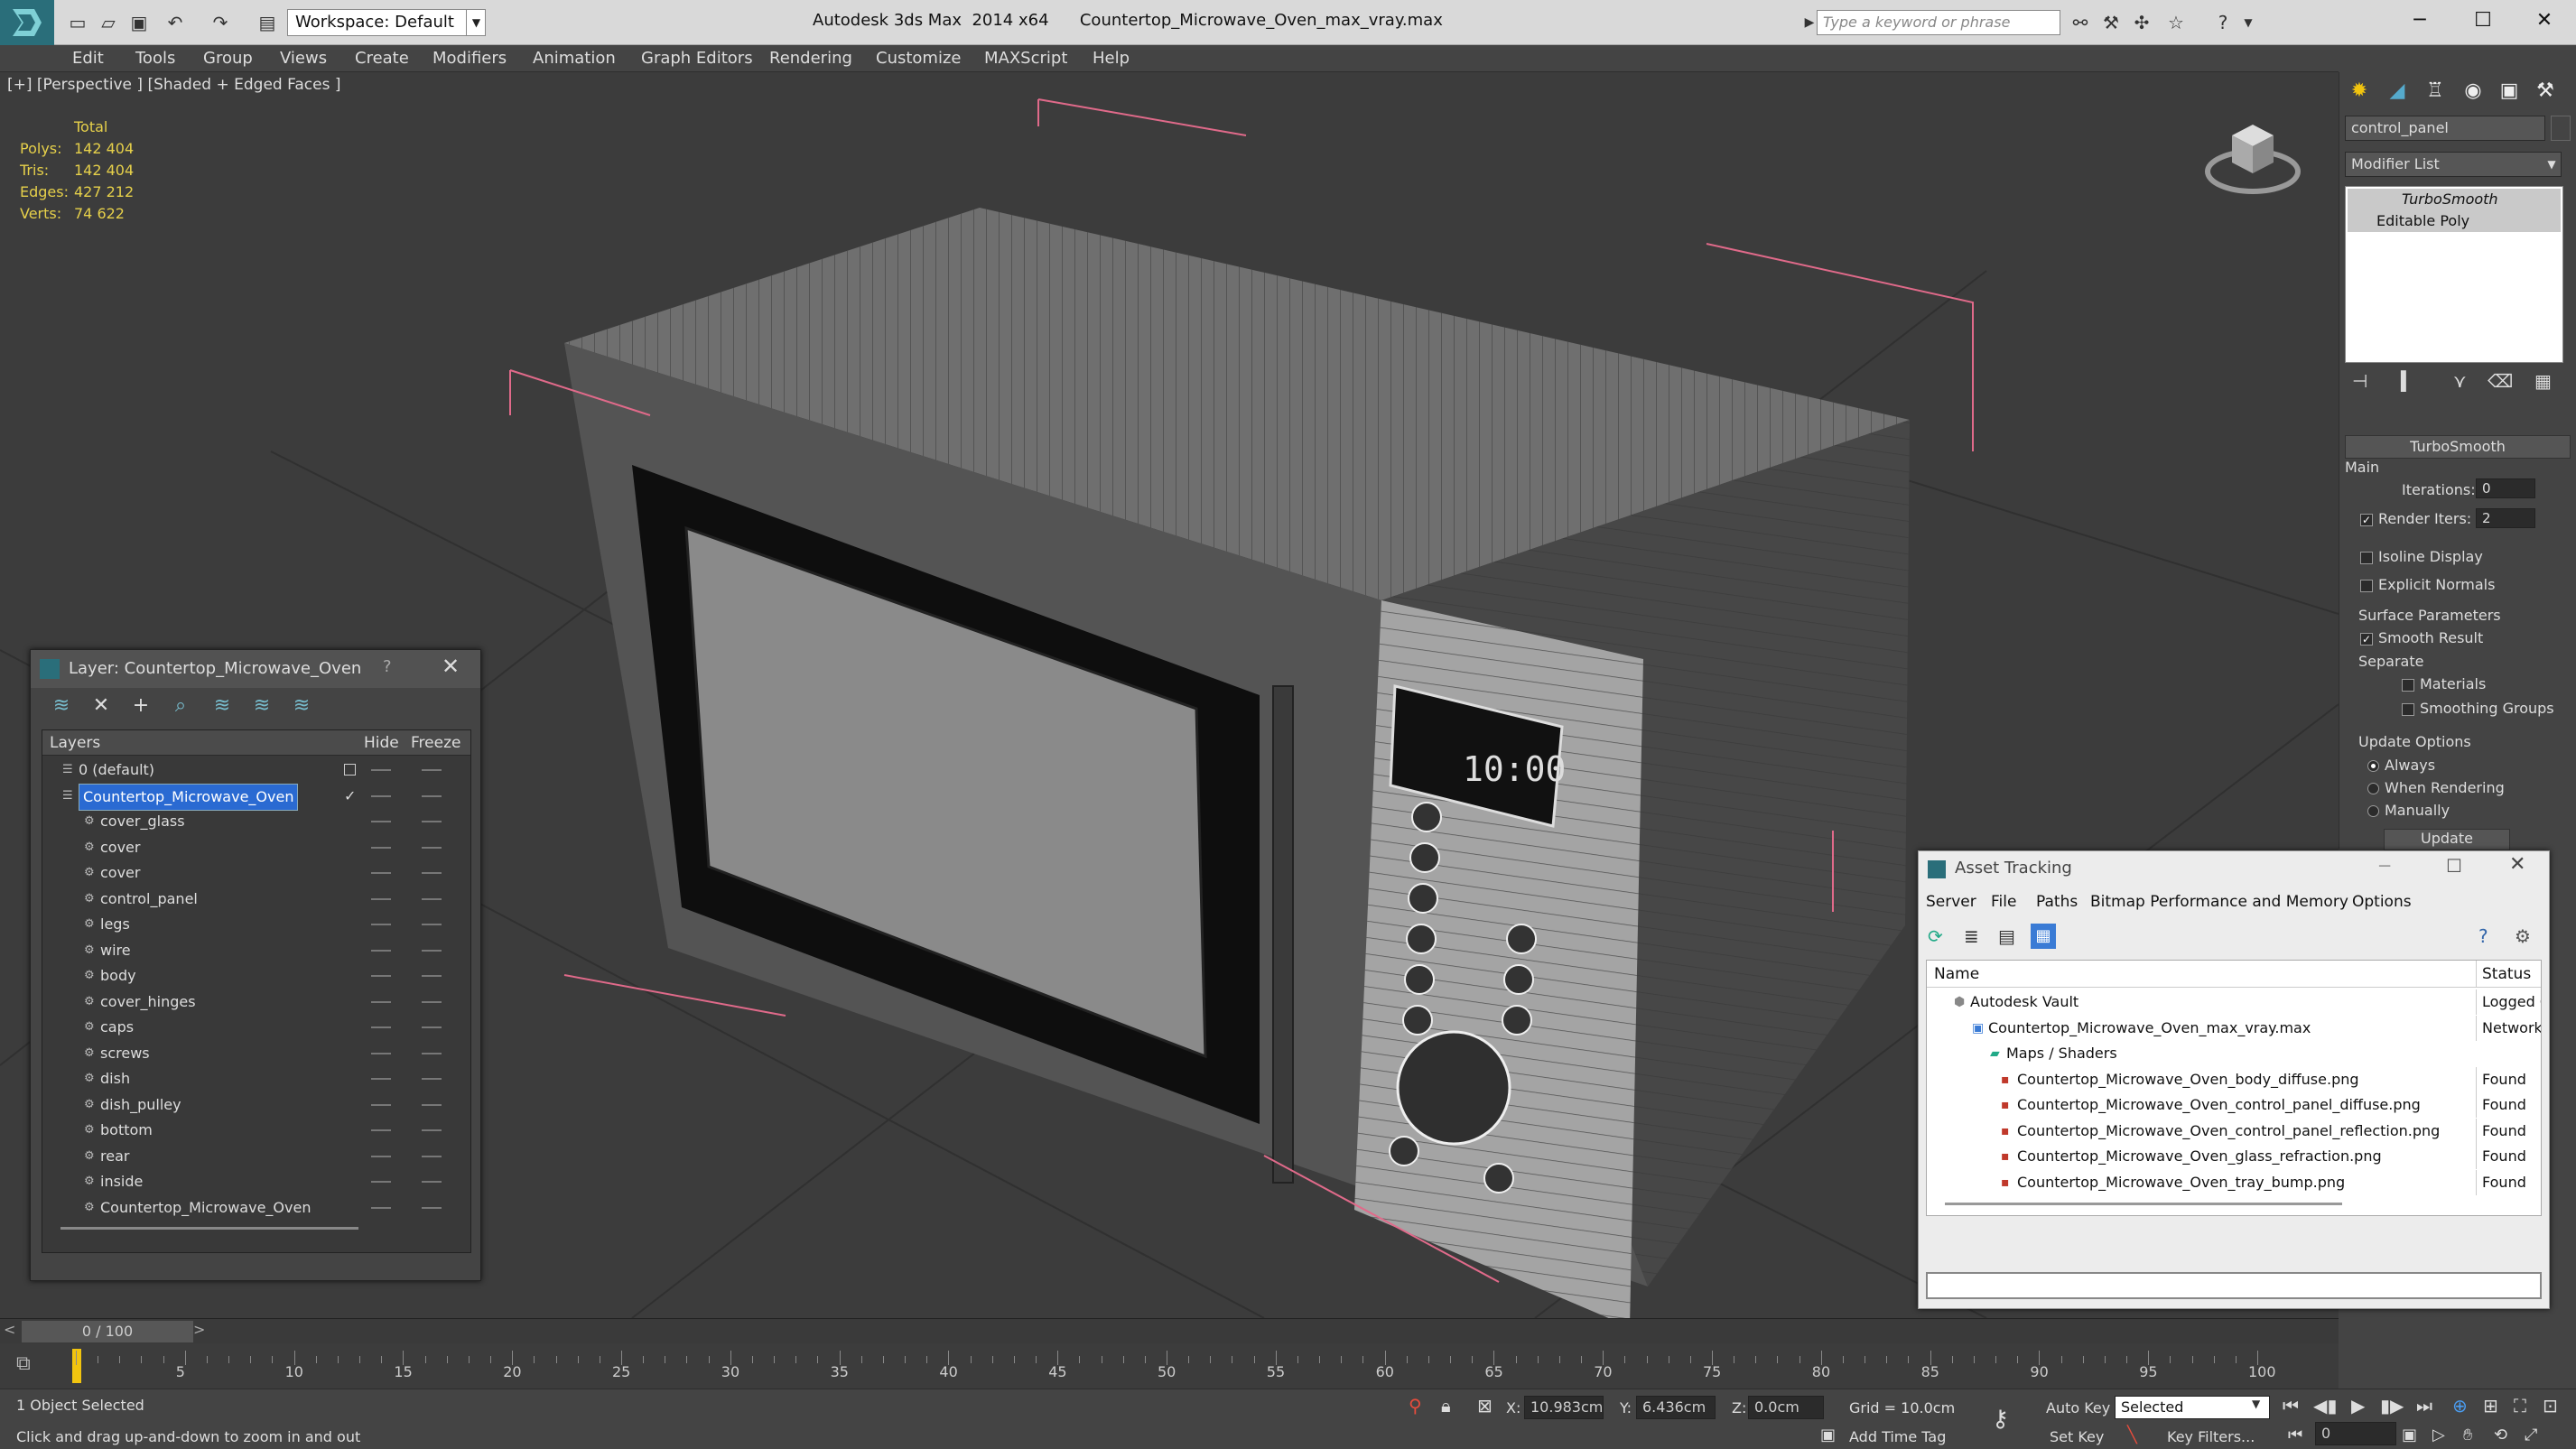 The height and width of the screenshot is (1449, 2576). What do you see at coordinates (2366, 585) in the screenshot?
I see `explicit-normals-checkbox` at bounding box center [2366, 585].